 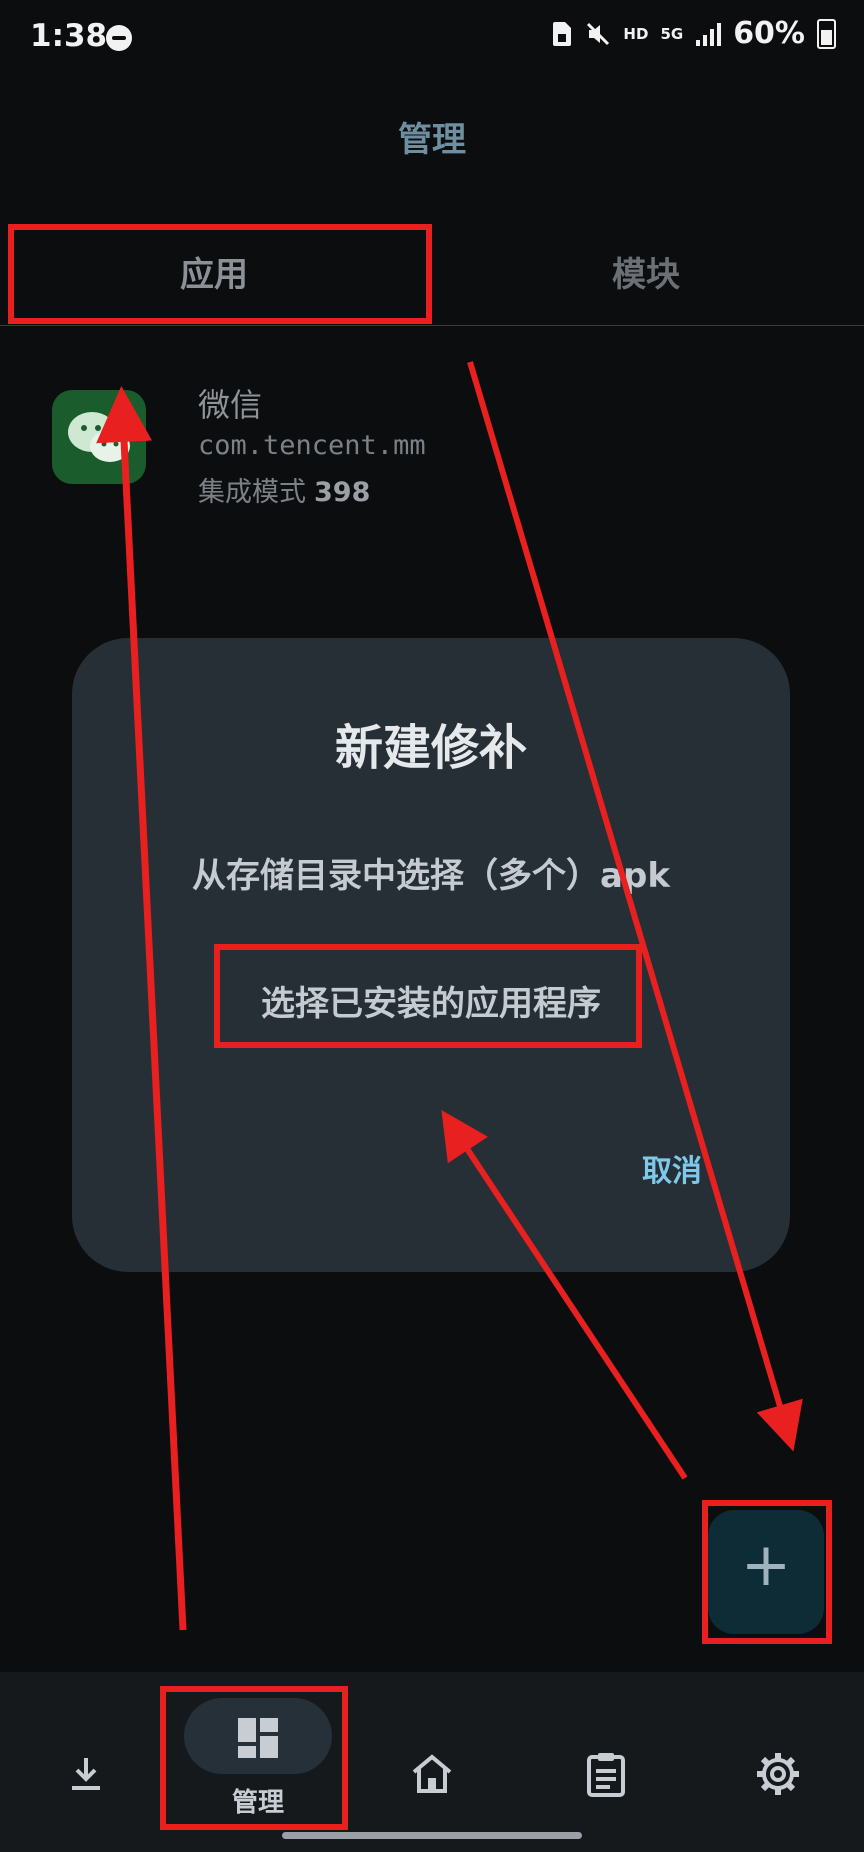 I want to click on sim-card-icon, so click(x=562, y=33).